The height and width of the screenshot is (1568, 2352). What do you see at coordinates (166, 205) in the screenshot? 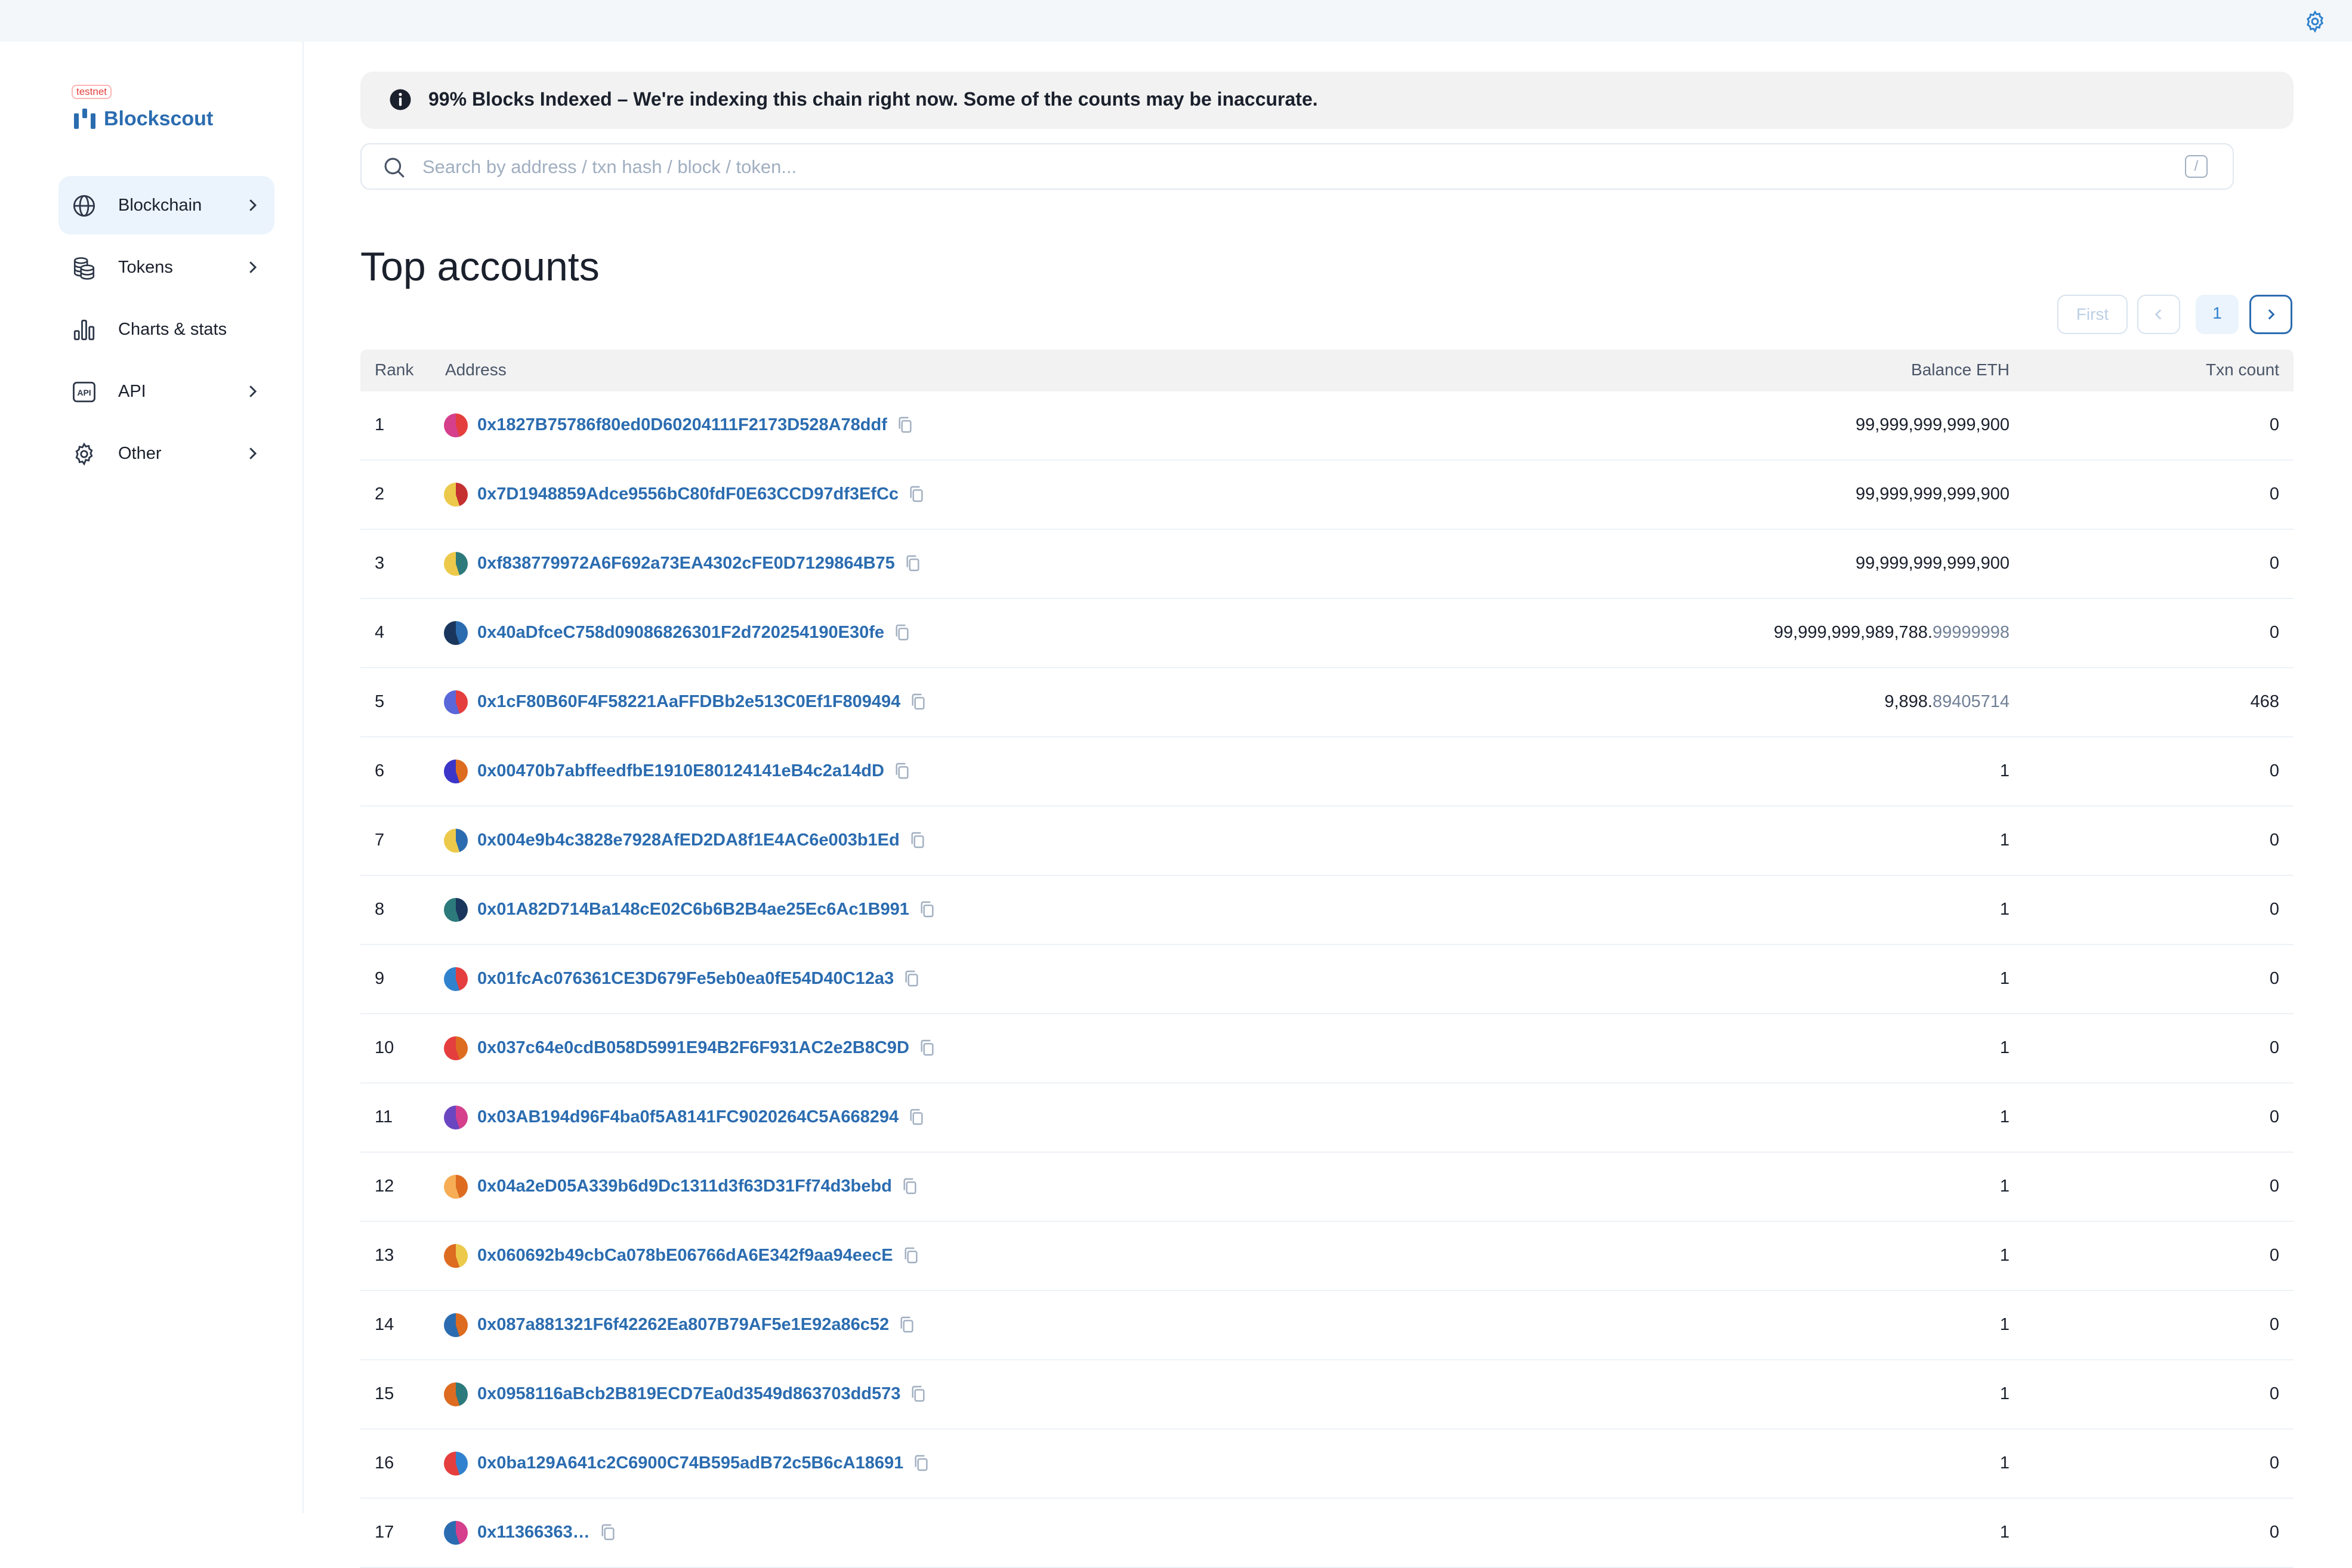
I see `sidebar-item-blockchain: Blockchain` at bounding box center [166, 205].